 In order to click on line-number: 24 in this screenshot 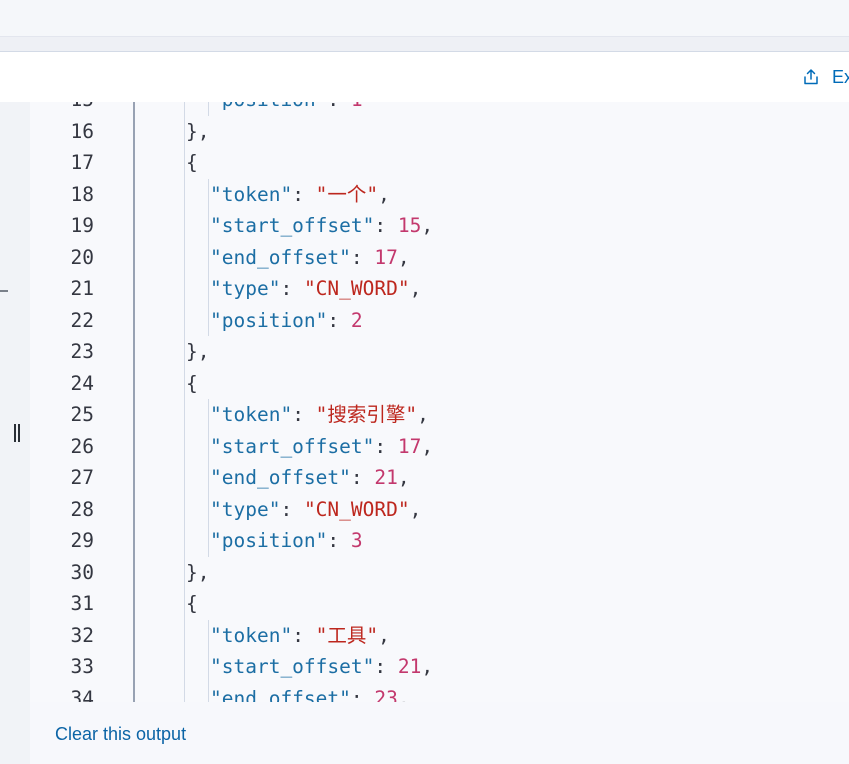, I will do `click(82, 383)`.